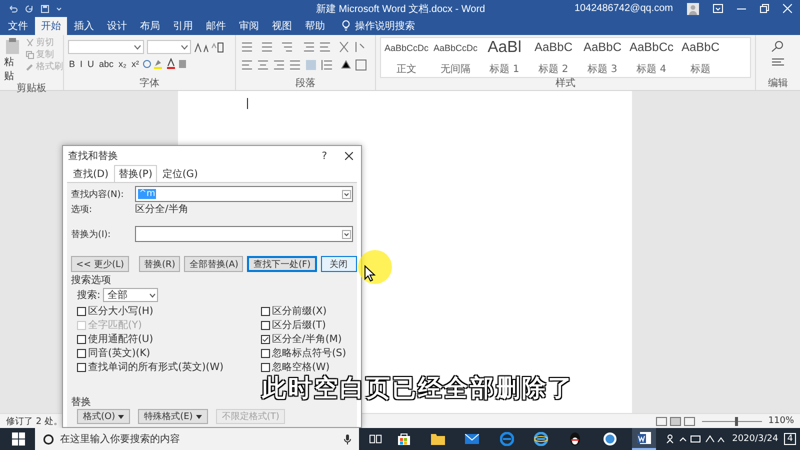 This screenshot has width=800, height=450. I want to click on view-mode-icons-drawing, so click(676, 421).